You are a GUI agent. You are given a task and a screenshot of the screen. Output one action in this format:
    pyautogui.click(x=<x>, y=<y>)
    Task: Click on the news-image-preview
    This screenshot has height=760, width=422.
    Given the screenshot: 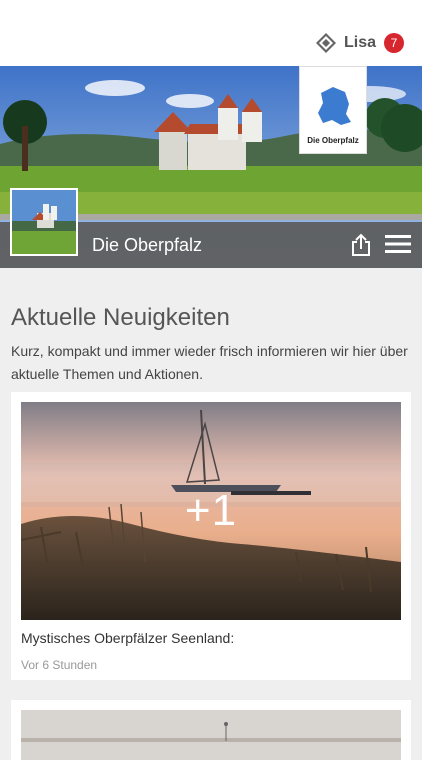 What is the action you would take?
    pyautogui.click(x=211, y=735)
    